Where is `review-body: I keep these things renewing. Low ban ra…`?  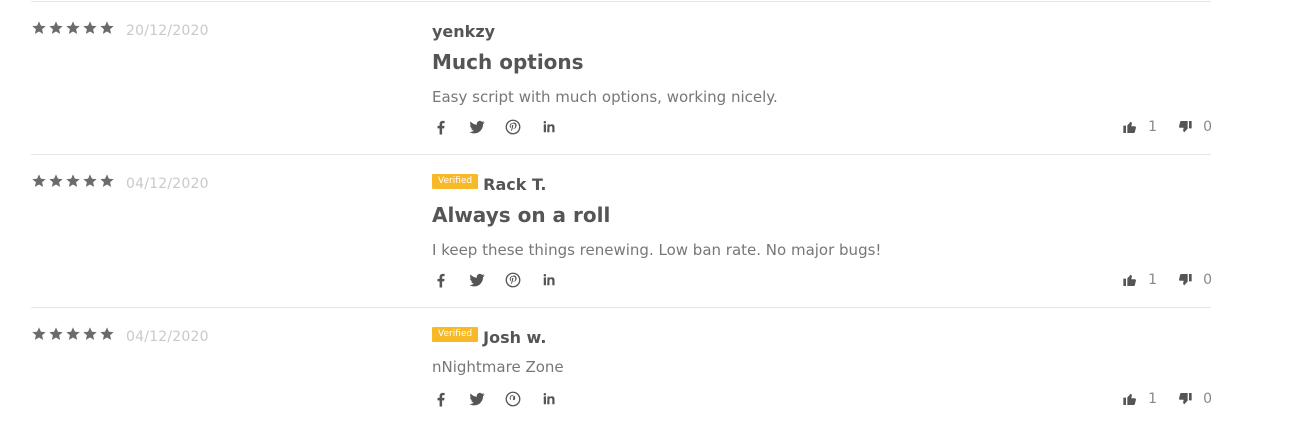 review-body: I keep these things renewing. Low ban ra… is located at coordinates (657, 250).